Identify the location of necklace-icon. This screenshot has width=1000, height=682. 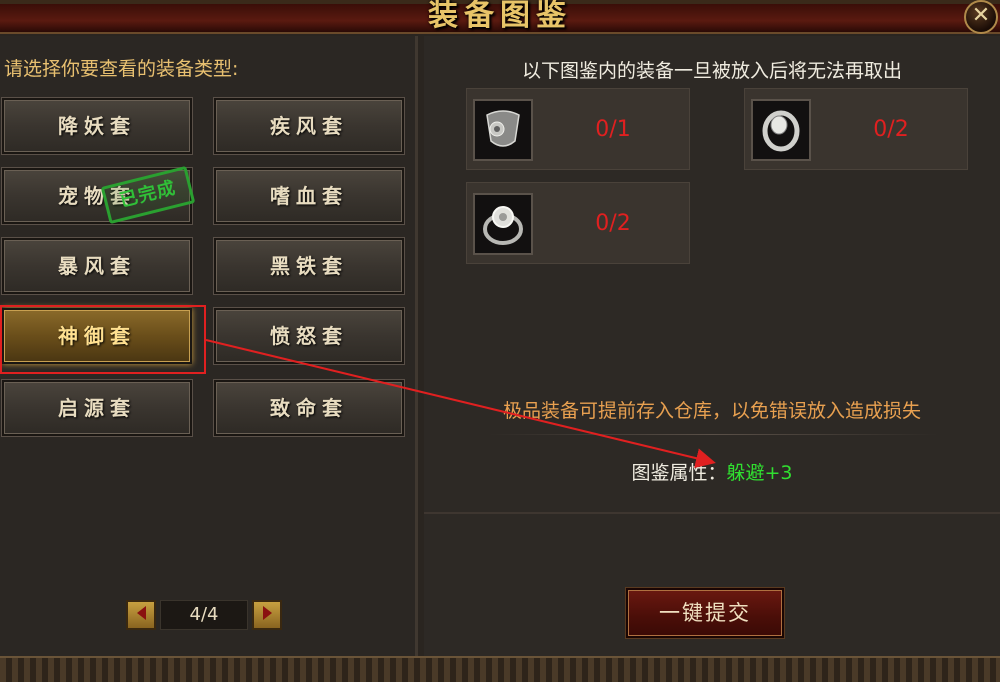
(503, 130).